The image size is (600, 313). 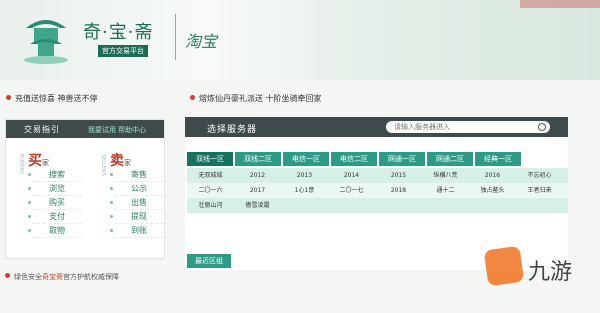 What do you see at coordinates (464, 127) in the screenshot?
I see `server-search-input` at bounding box center [464, 127].